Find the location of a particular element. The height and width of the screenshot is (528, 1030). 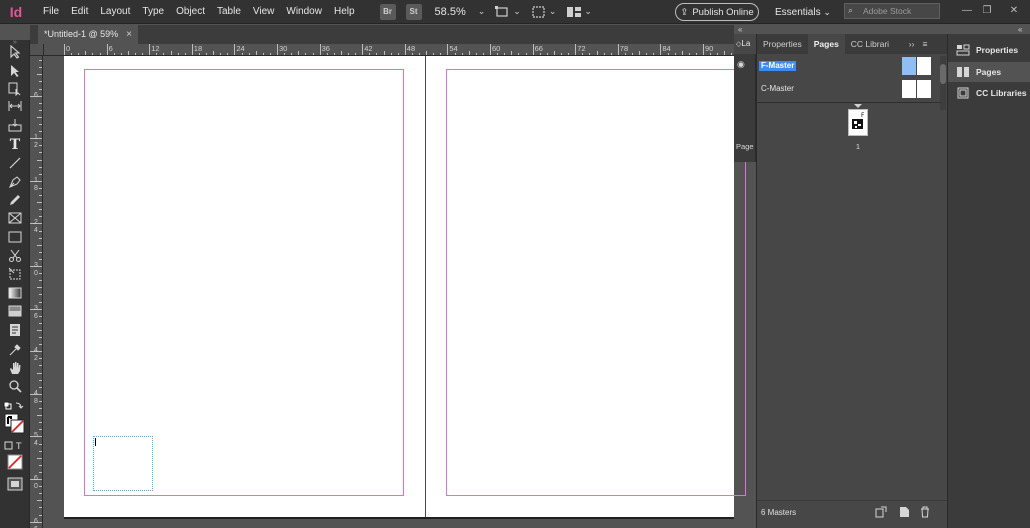

master-thumb-f-left is located at coordinates (909, 66).